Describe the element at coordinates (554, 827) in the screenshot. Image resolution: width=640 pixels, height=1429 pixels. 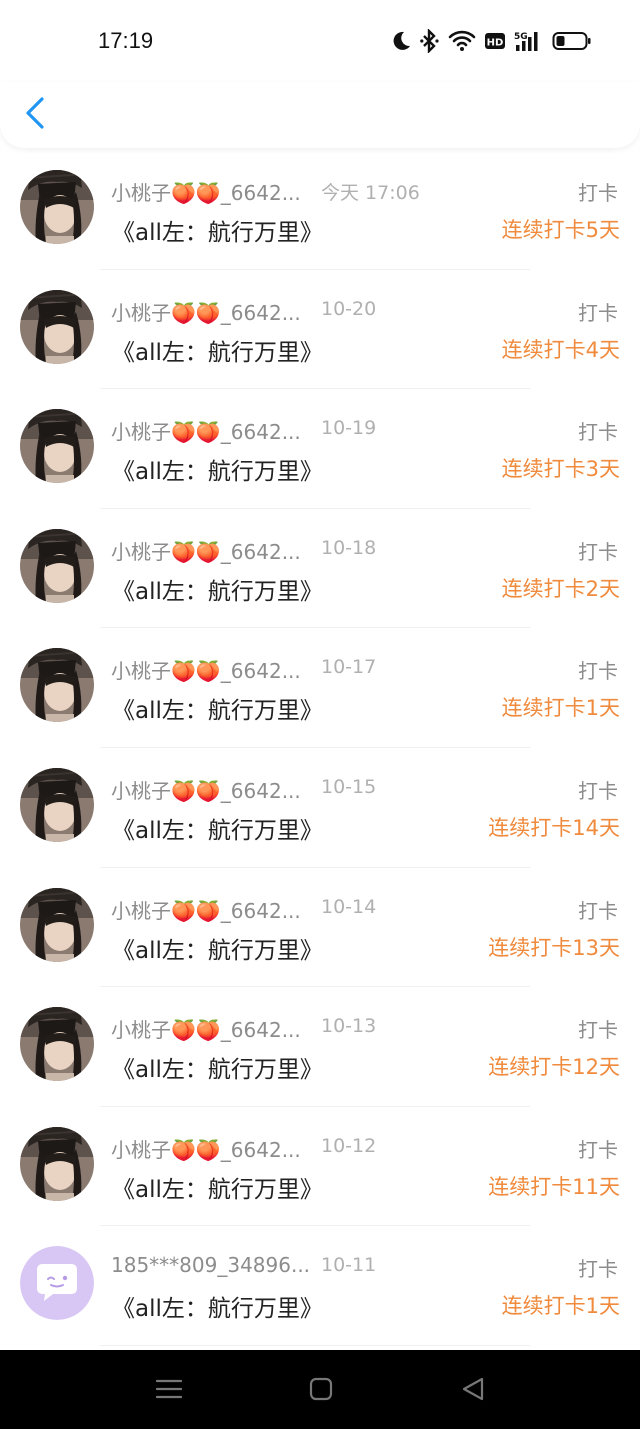
I see `streak-label: 连续打卡14天` at that location.